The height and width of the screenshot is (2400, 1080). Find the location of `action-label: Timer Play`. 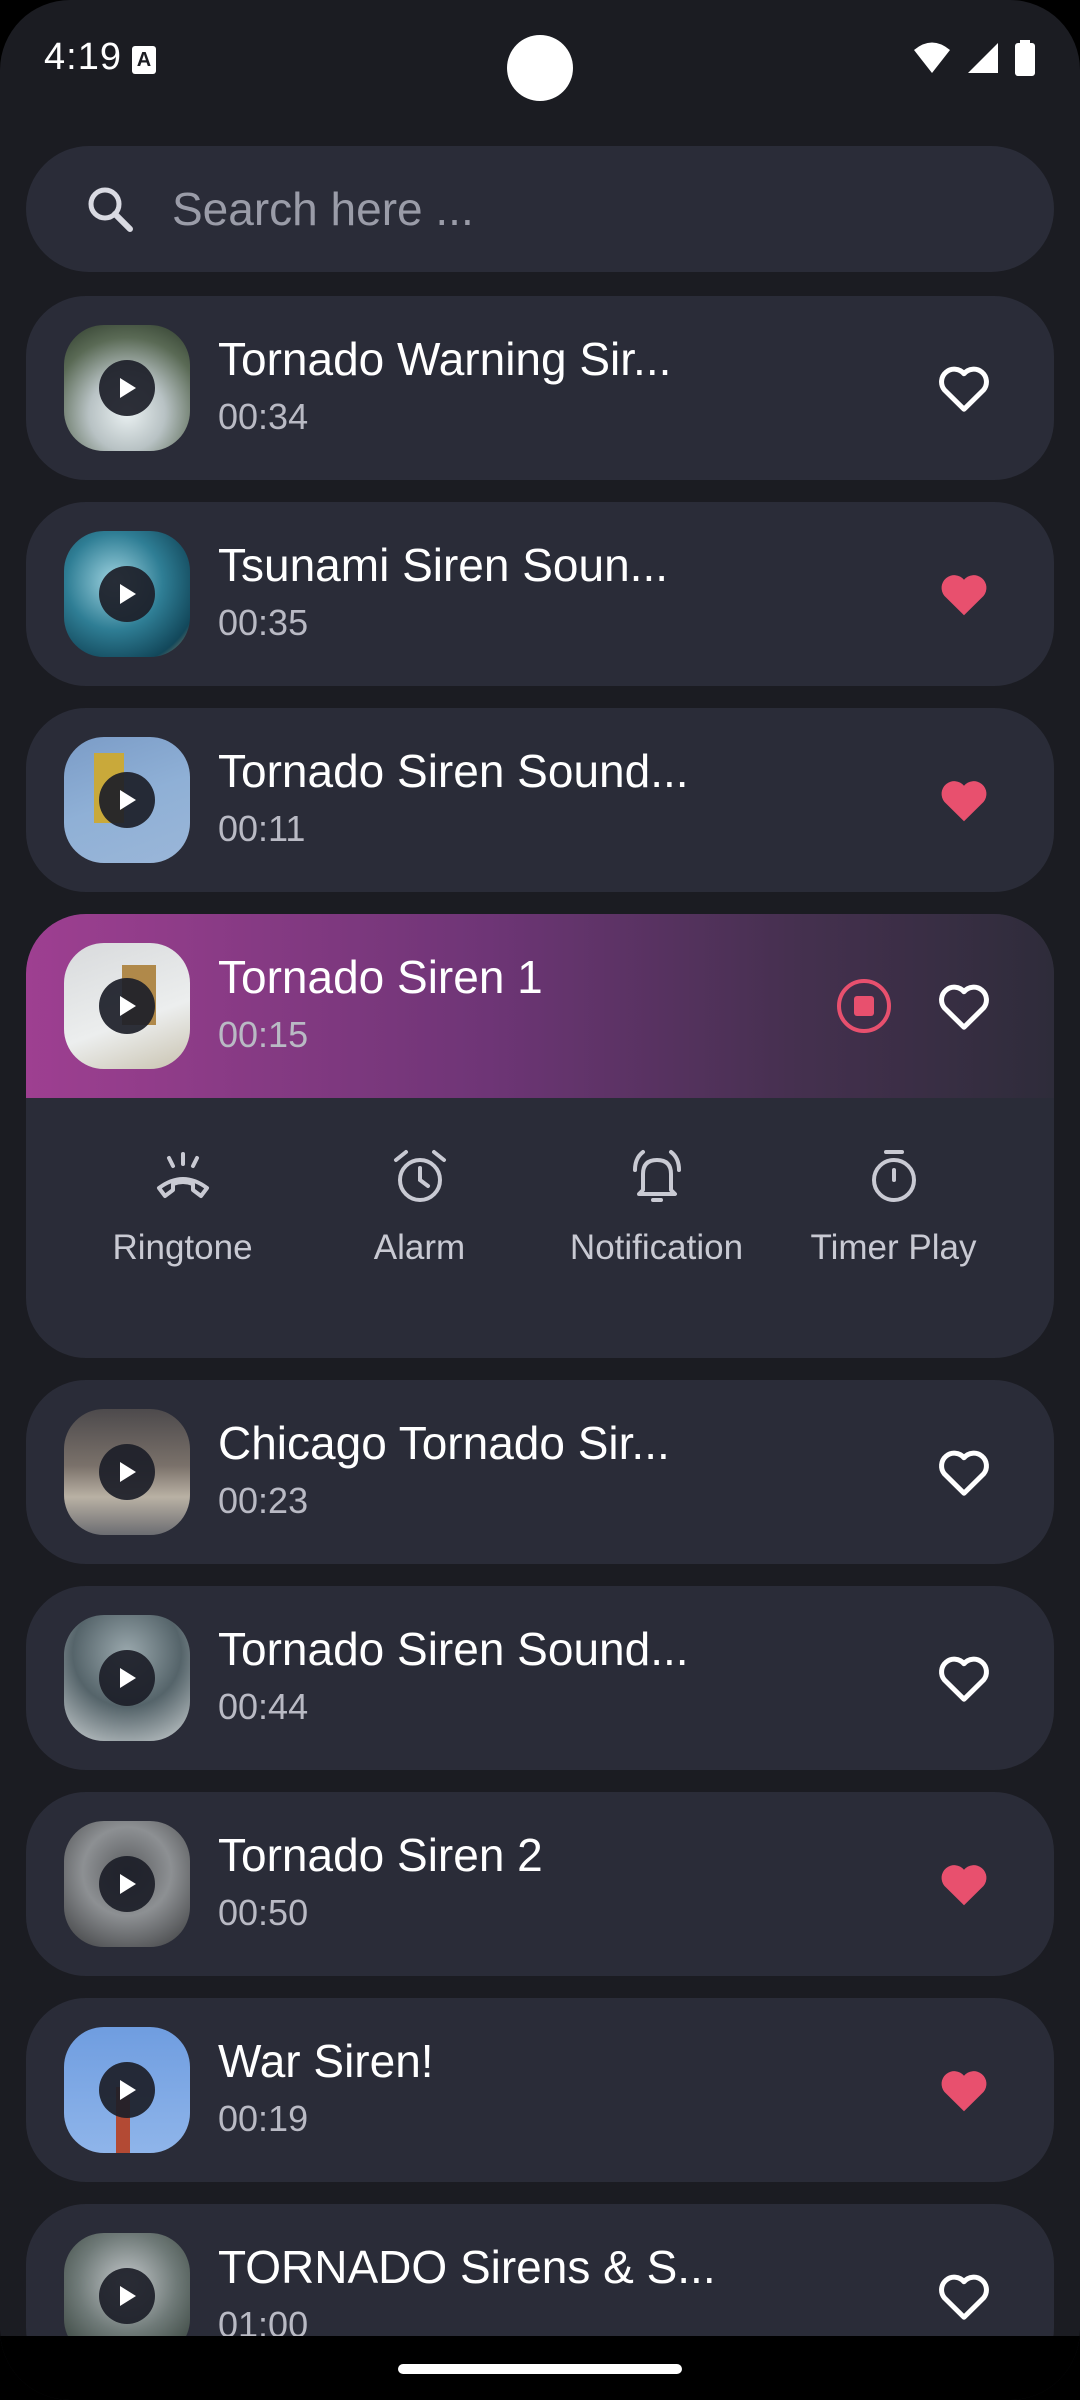

action-label: Timer Play is located at coordinates (893, 1247).